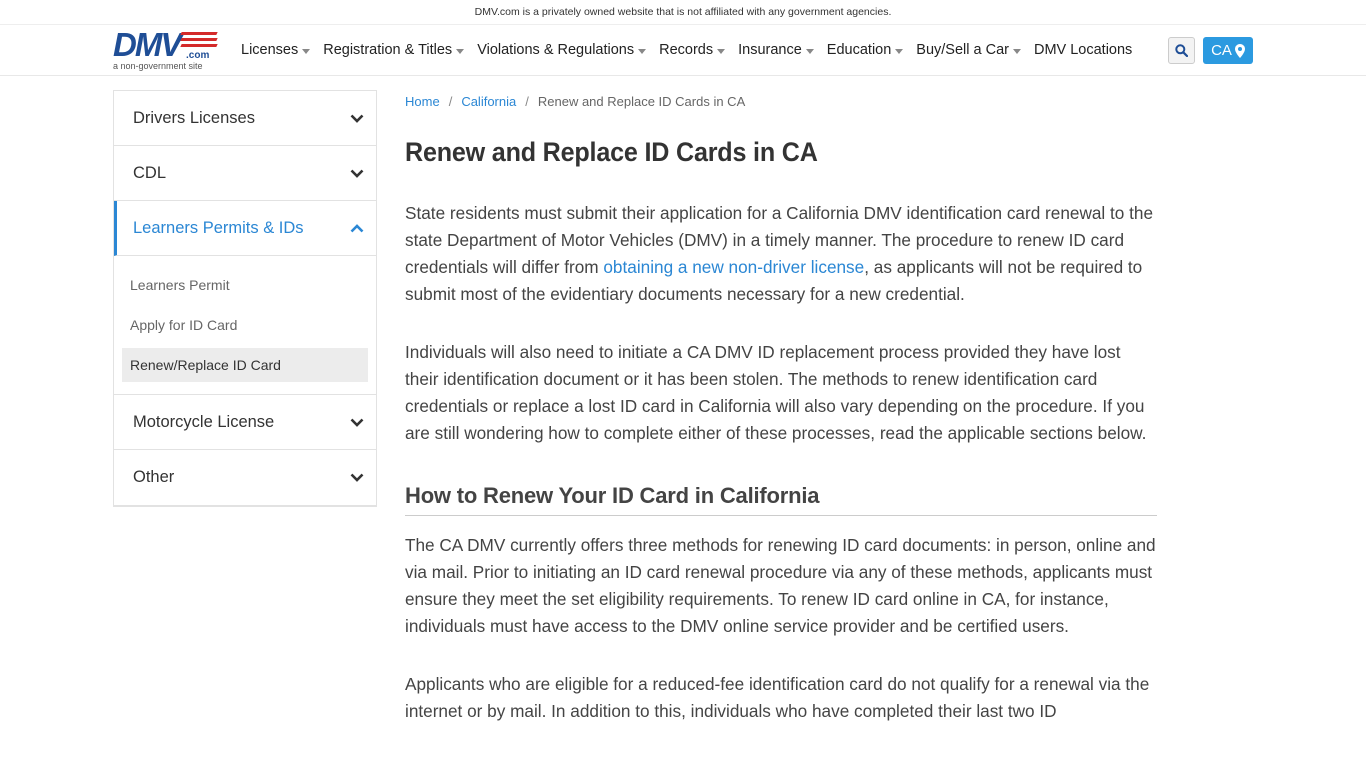 The height and width of the screenshot is (768, 1366). I want to click on nav-licenses: Licenses, so click(276, 50).